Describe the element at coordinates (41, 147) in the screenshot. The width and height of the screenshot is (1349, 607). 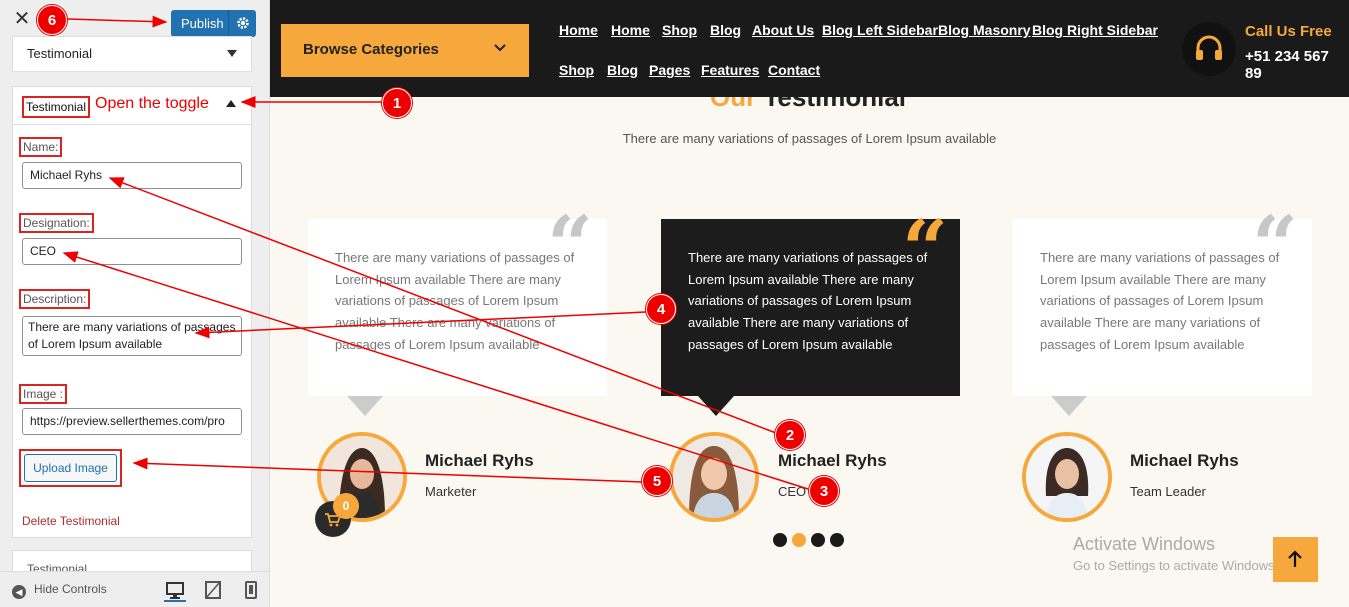
I see `name-label: Name:` at that location.